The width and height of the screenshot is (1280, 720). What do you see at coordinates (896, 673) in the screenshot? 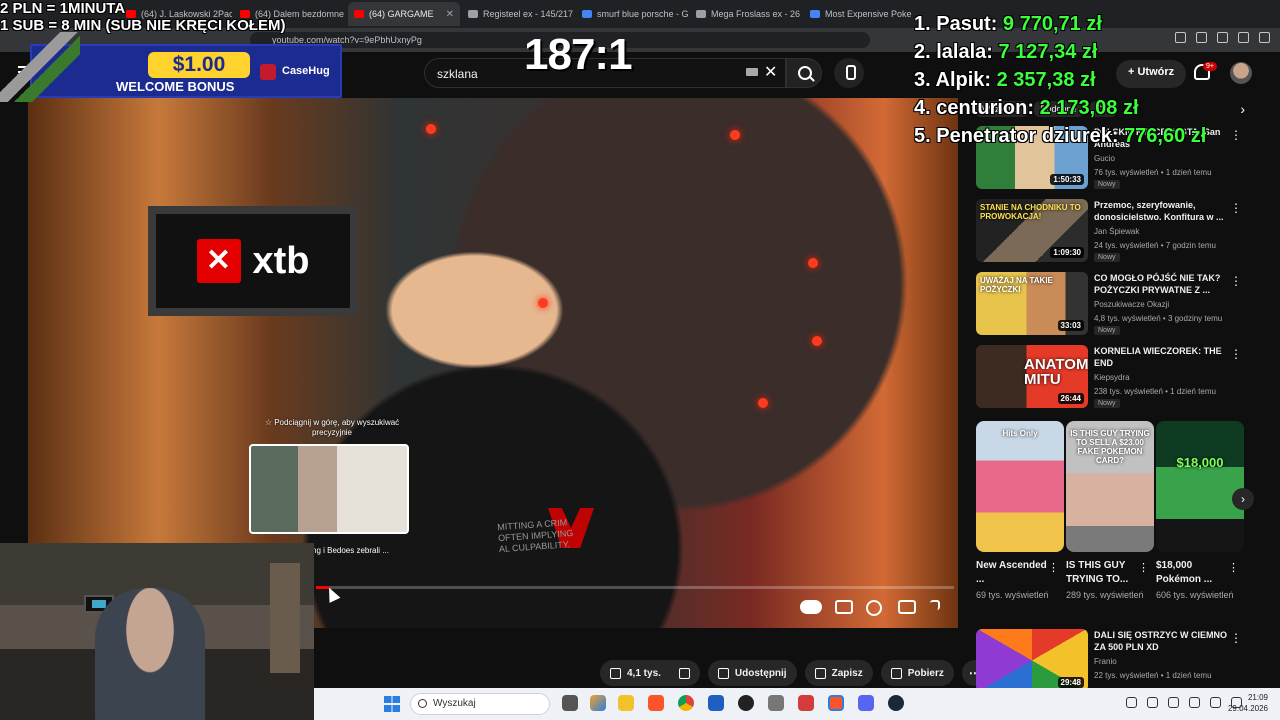
I see `download-icon` at bounding box center [896, 673].